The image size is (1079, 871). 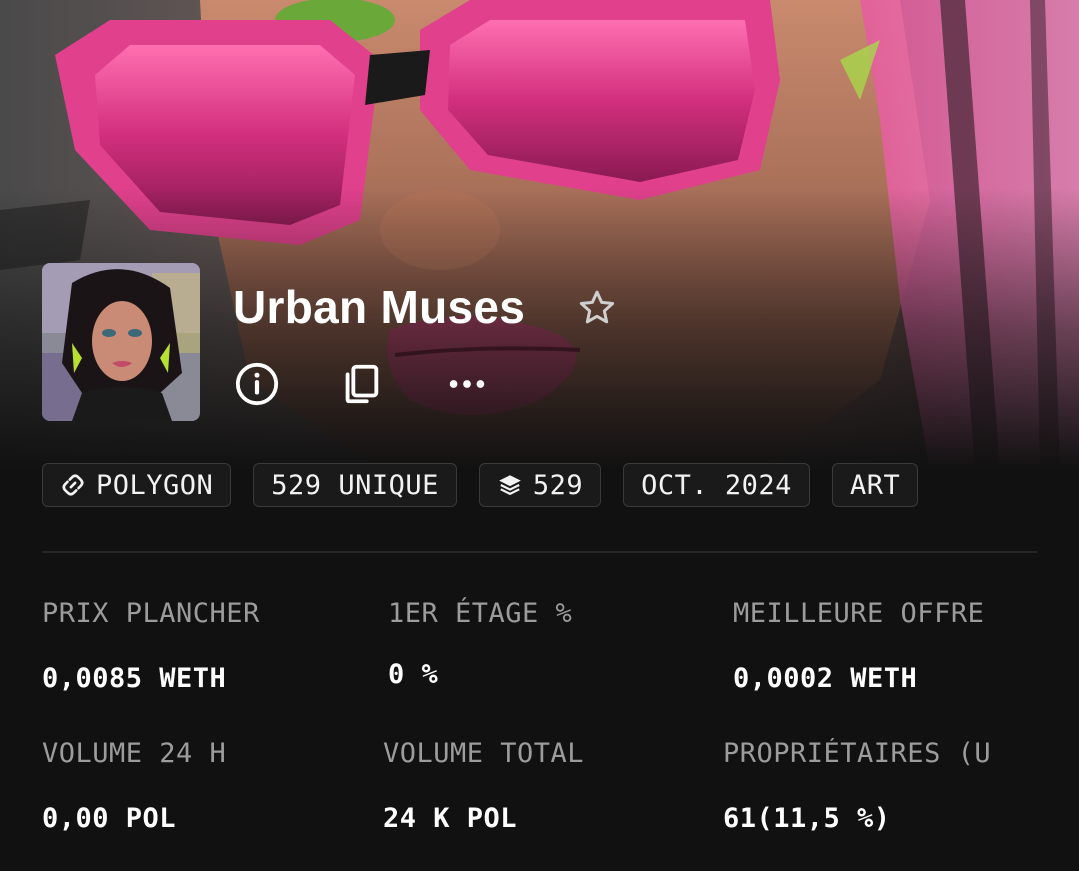 I want to click on collection-chips: POLYGON 529 UNIQUE 529 OCT. 2024 ART, so click(x=480, y=486).